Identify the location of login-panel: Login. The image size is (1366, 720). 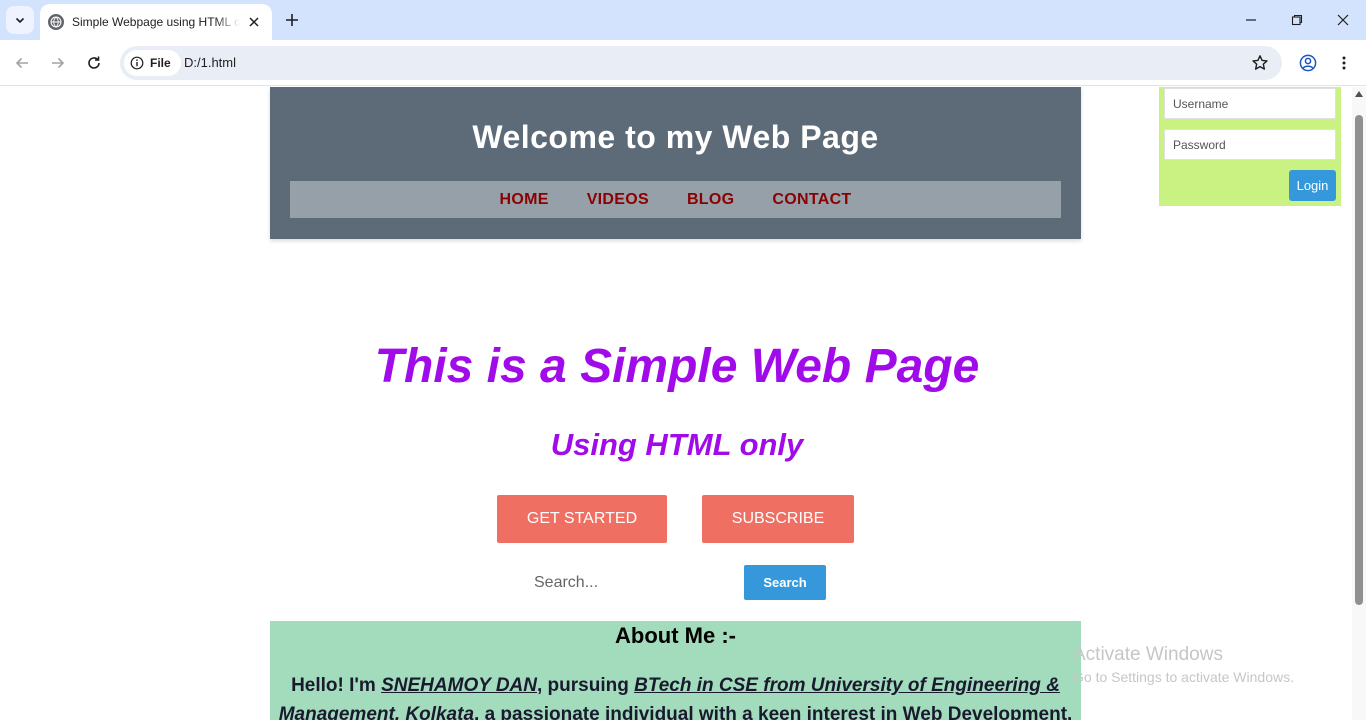
(1250, 146).